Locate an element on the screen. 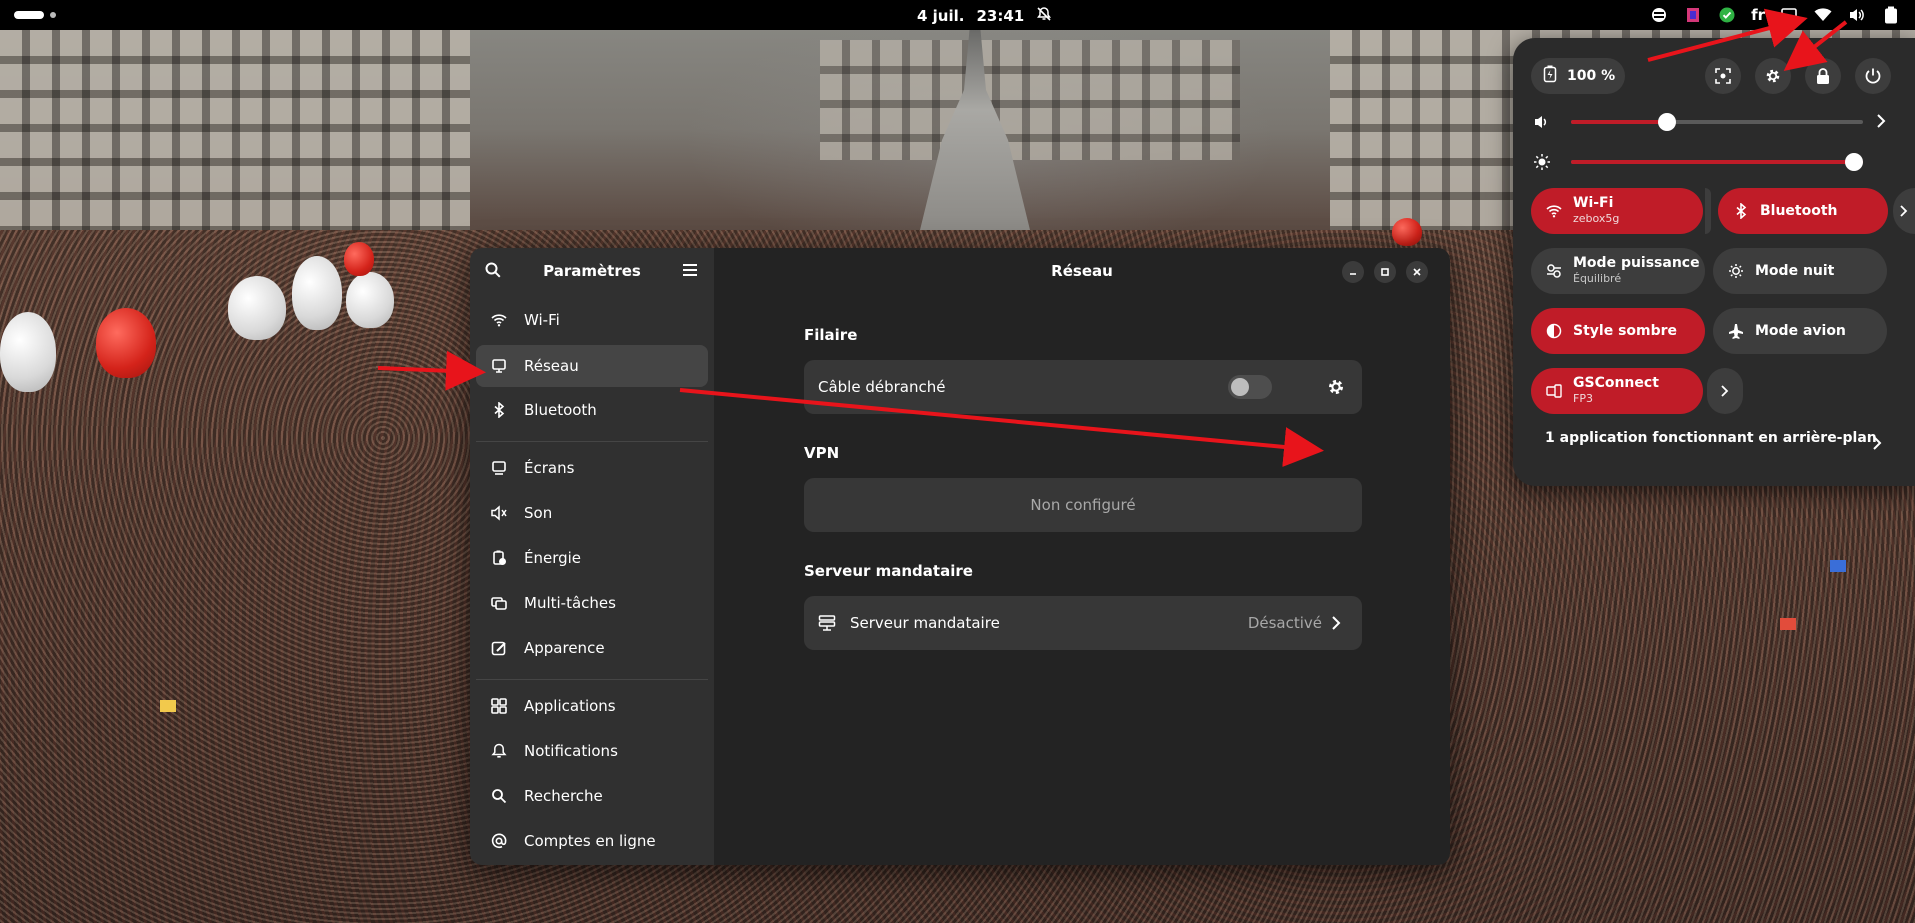  lock-button is located at coordinates (1823, 76).